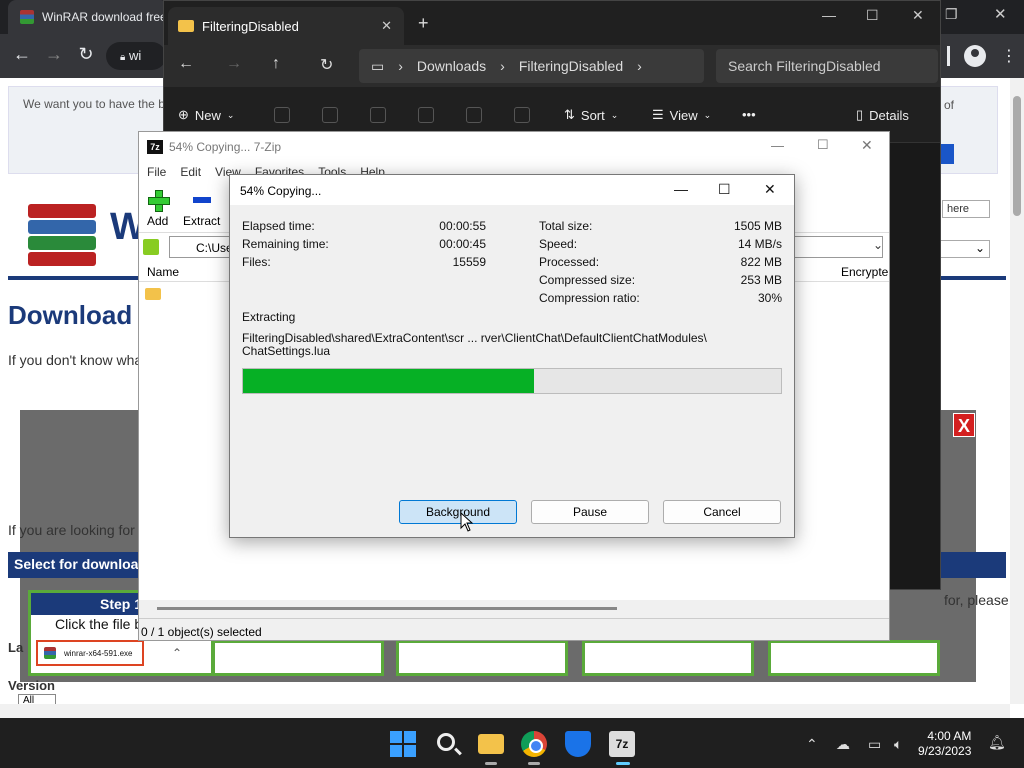 The image size is (1024, 768). I want to click on address-text: wi, so click(135, 55).